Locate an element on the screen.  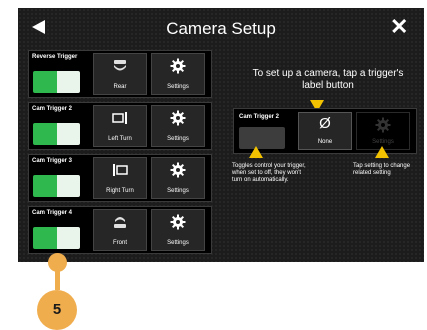
trigger-label: Cam Trigger 3 is located at coordinates (52, 161).